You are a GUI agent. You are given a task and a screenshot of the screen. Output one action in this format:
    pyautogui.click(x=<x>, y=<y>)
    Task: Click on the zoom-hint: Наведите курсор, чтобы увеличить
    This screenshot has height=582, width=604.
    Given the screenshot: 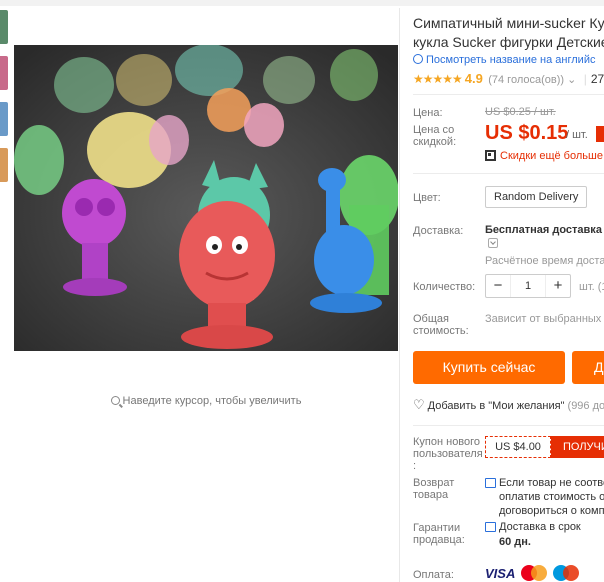 What is the action you would take?
    pyautogui.click(x=206, y=401)
    